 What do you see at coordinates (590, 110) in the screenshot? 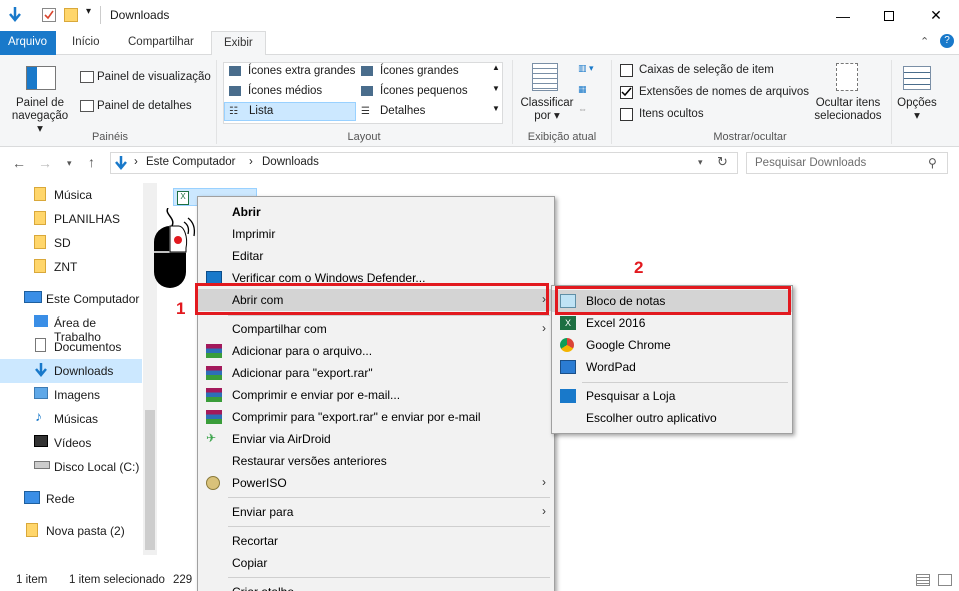
I see `size-columns-icon: ⇔` at bounding box center [590, 110].